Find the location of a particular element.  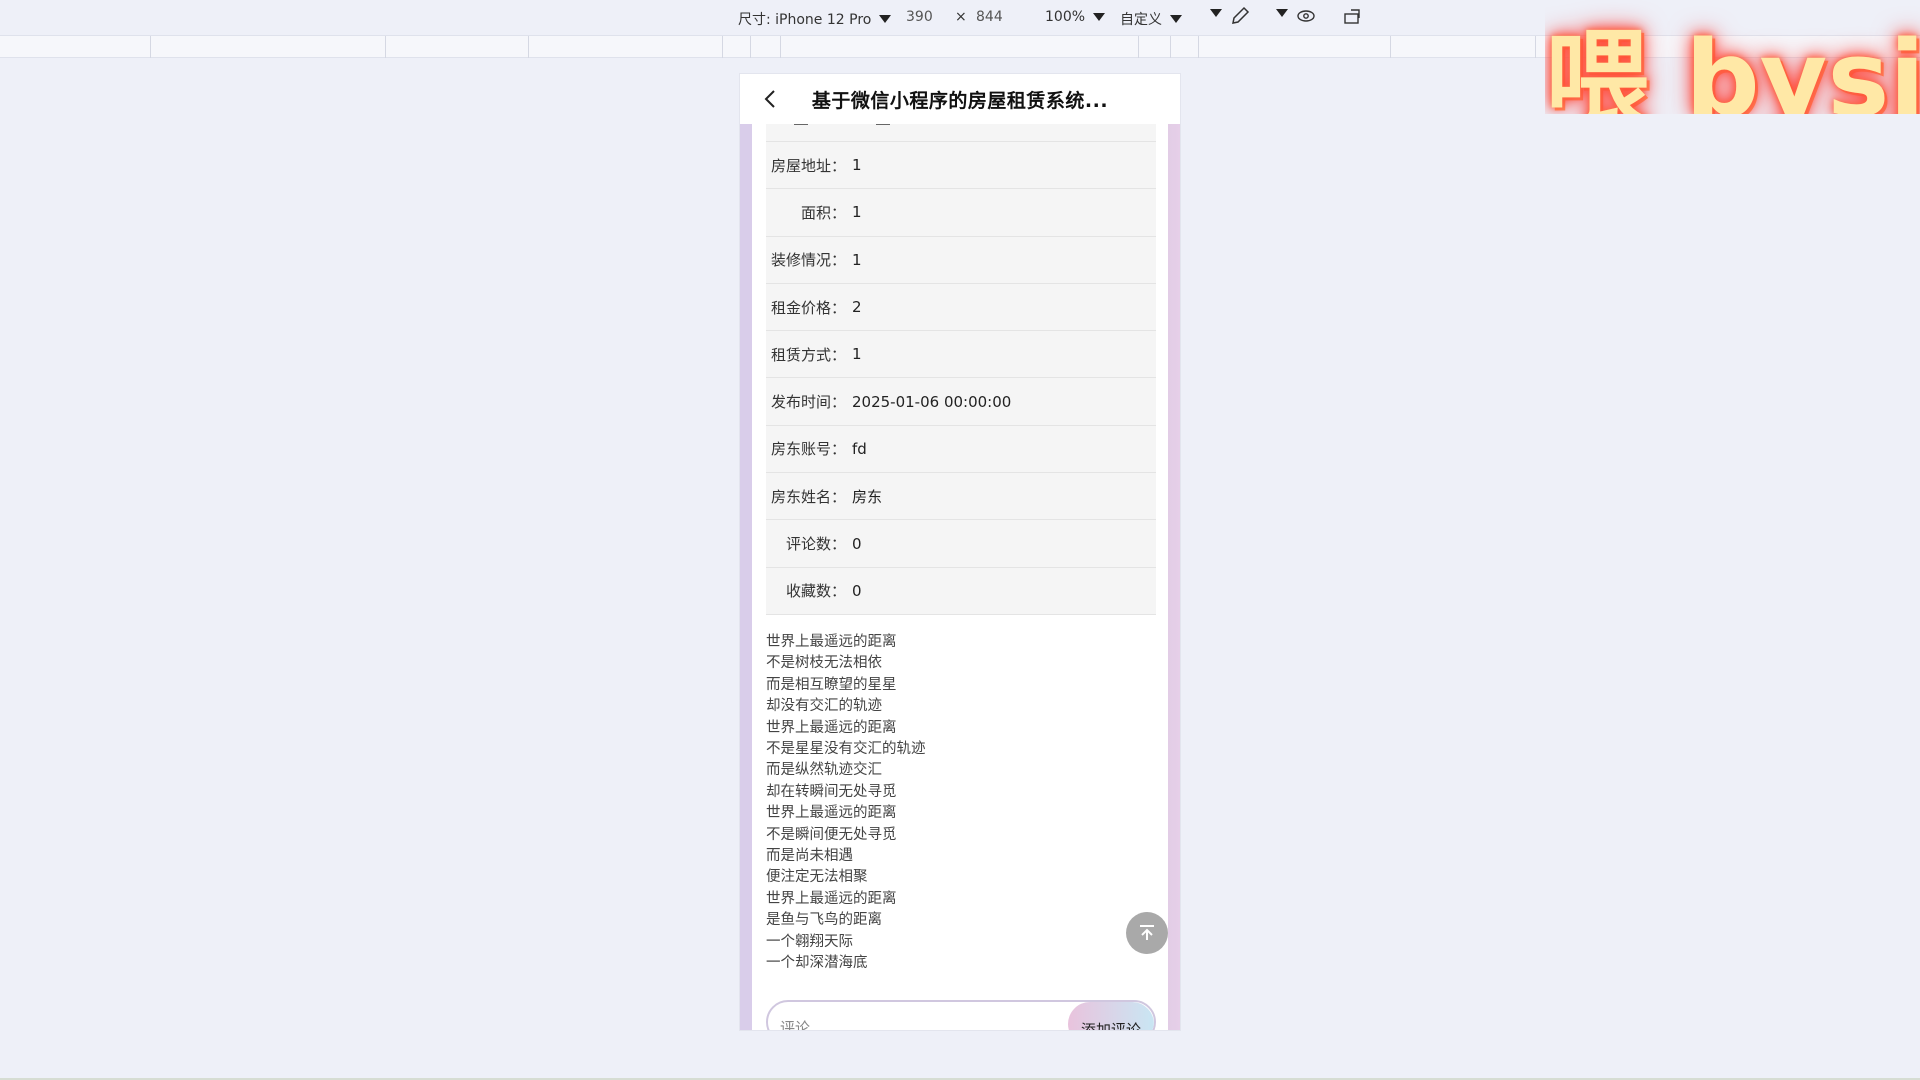

device-label: 尺寸: iPhone 12 Pro is located at coordinates (805, 20).